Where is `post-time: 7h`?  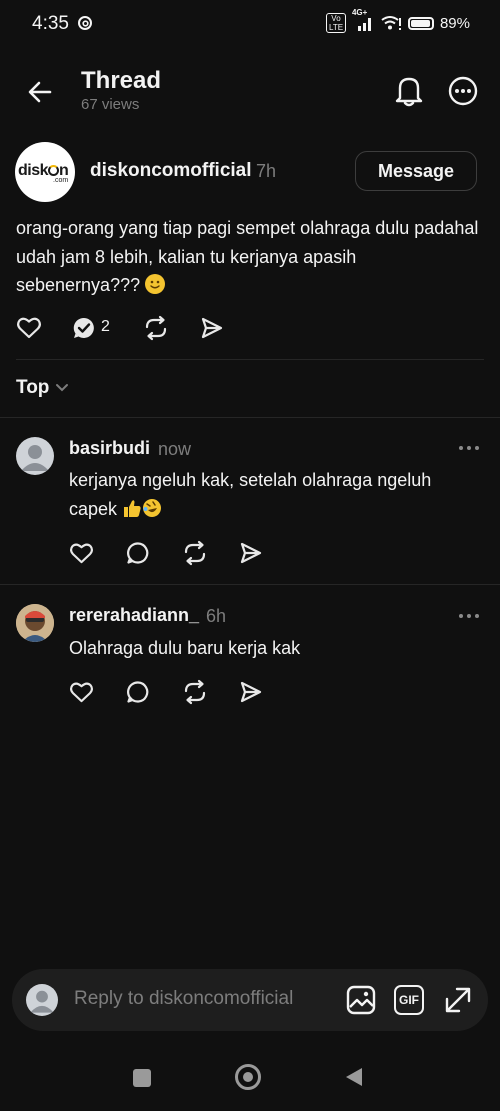
post-time: 7h is located at coordinates (266, 171).